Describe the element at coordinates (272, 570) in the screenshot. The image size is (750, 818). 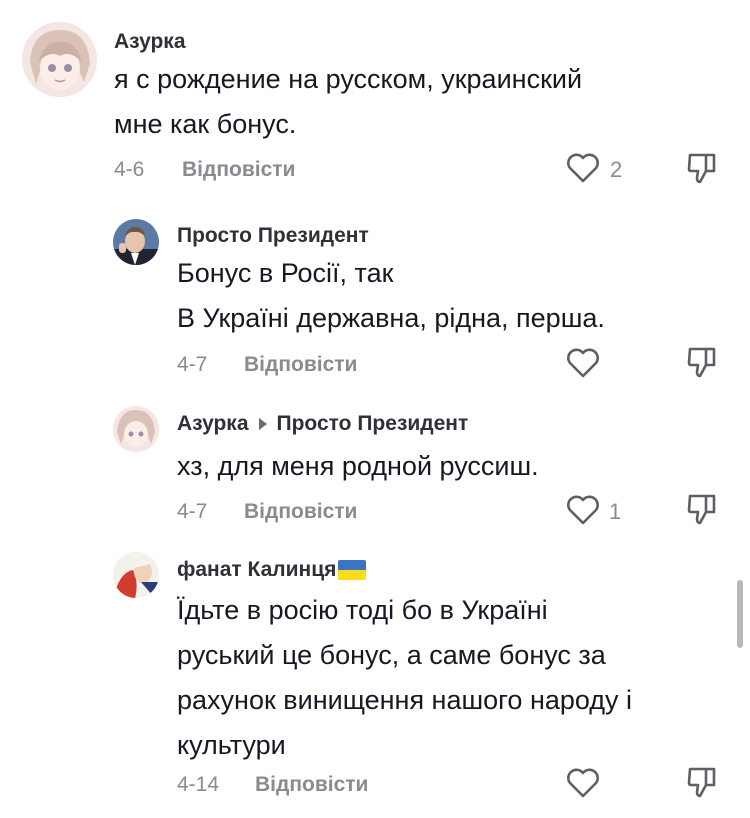
I see `comment-author: фанат Калинця` at that location.